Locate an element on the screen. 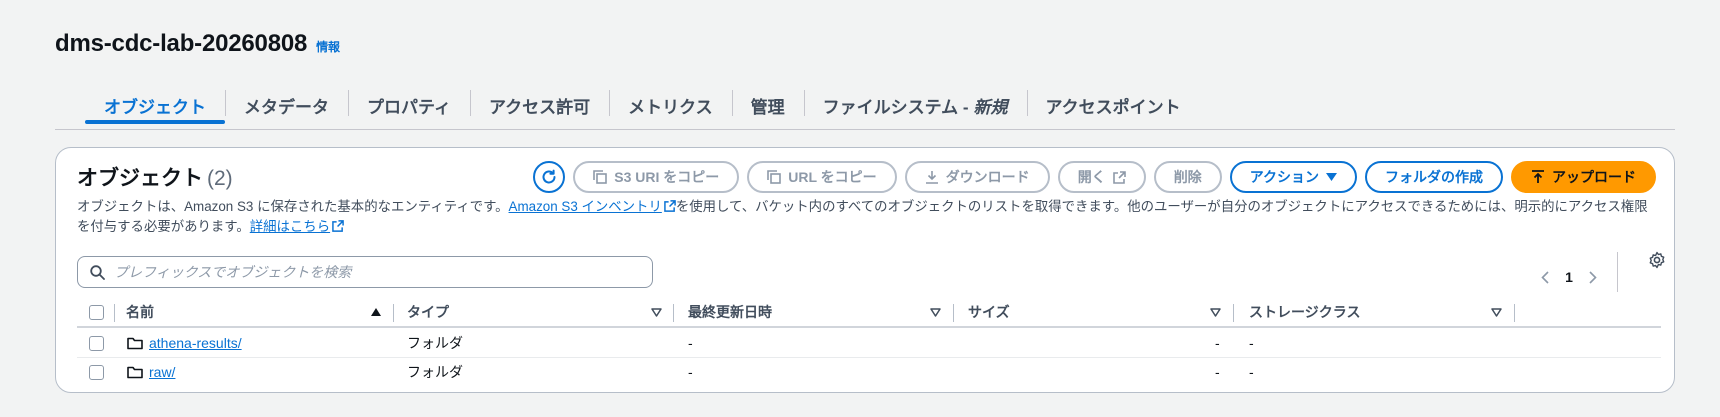 The height and width of the screenshot is (417, 1720). current-page: 1 is located at coordinates (1569, 277).